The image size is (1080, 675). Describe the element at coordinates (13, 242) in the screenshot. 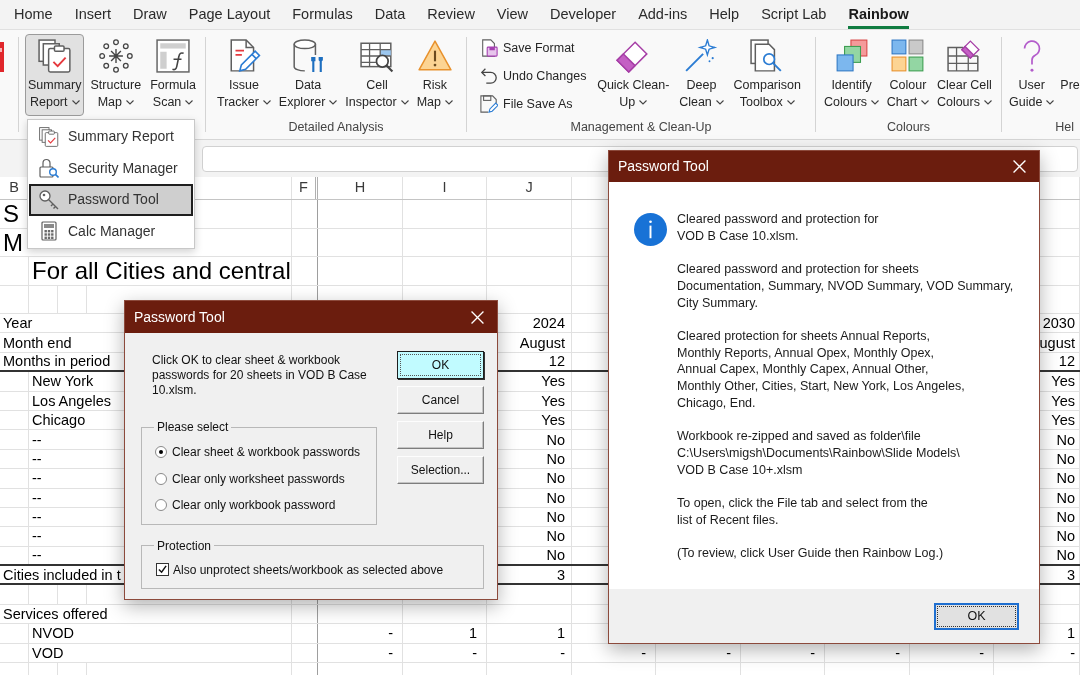

I see `sheet-title: M` at that location.